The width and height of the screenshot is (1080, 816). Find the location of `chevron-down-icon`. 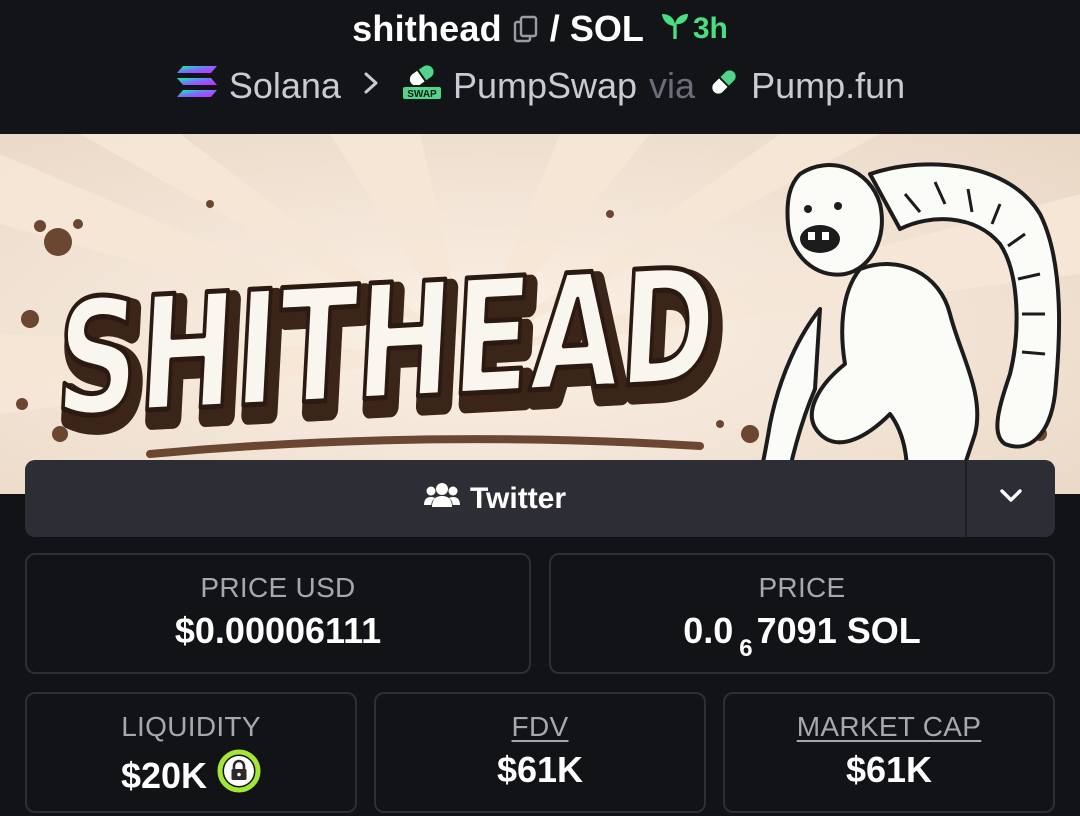

chevron-down-icon is located at coordinates (1011, 498).